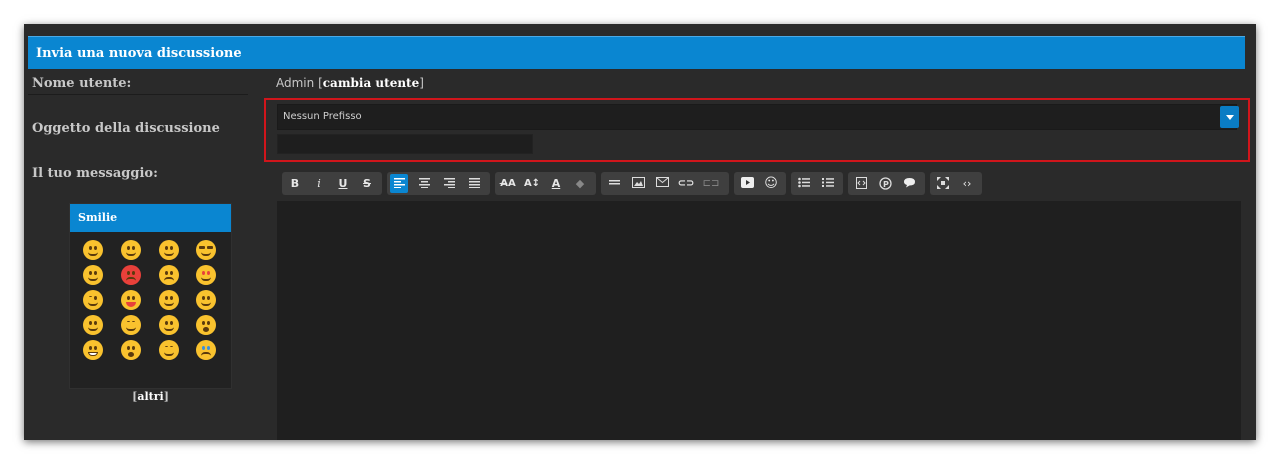 Image resolution: width=1280 pixels, height=464 pixels. I want to click on change-user-link: cambia utente, so click(371, 83).